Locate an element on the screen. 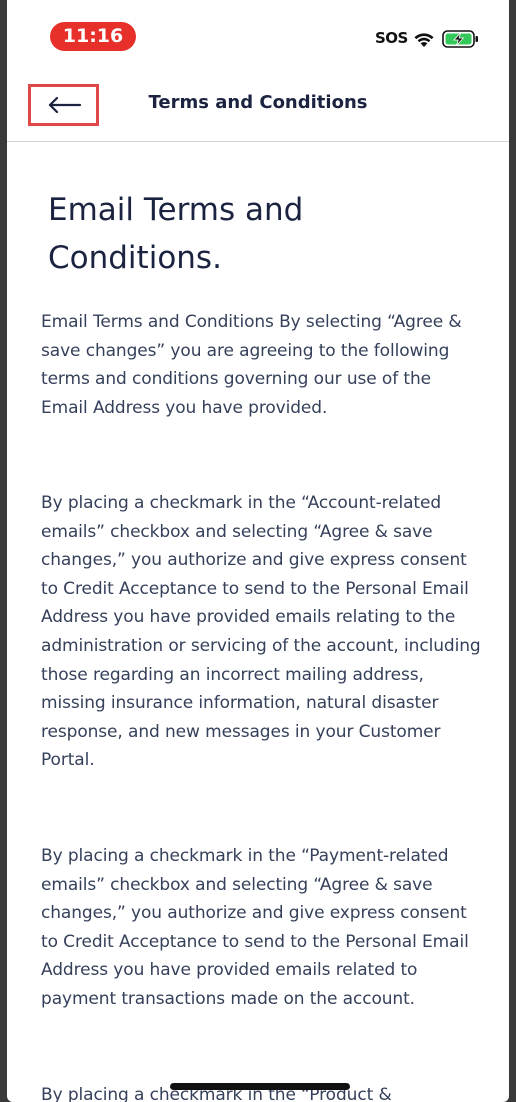  battery-charging-icon is located at coordinates (460, 39).